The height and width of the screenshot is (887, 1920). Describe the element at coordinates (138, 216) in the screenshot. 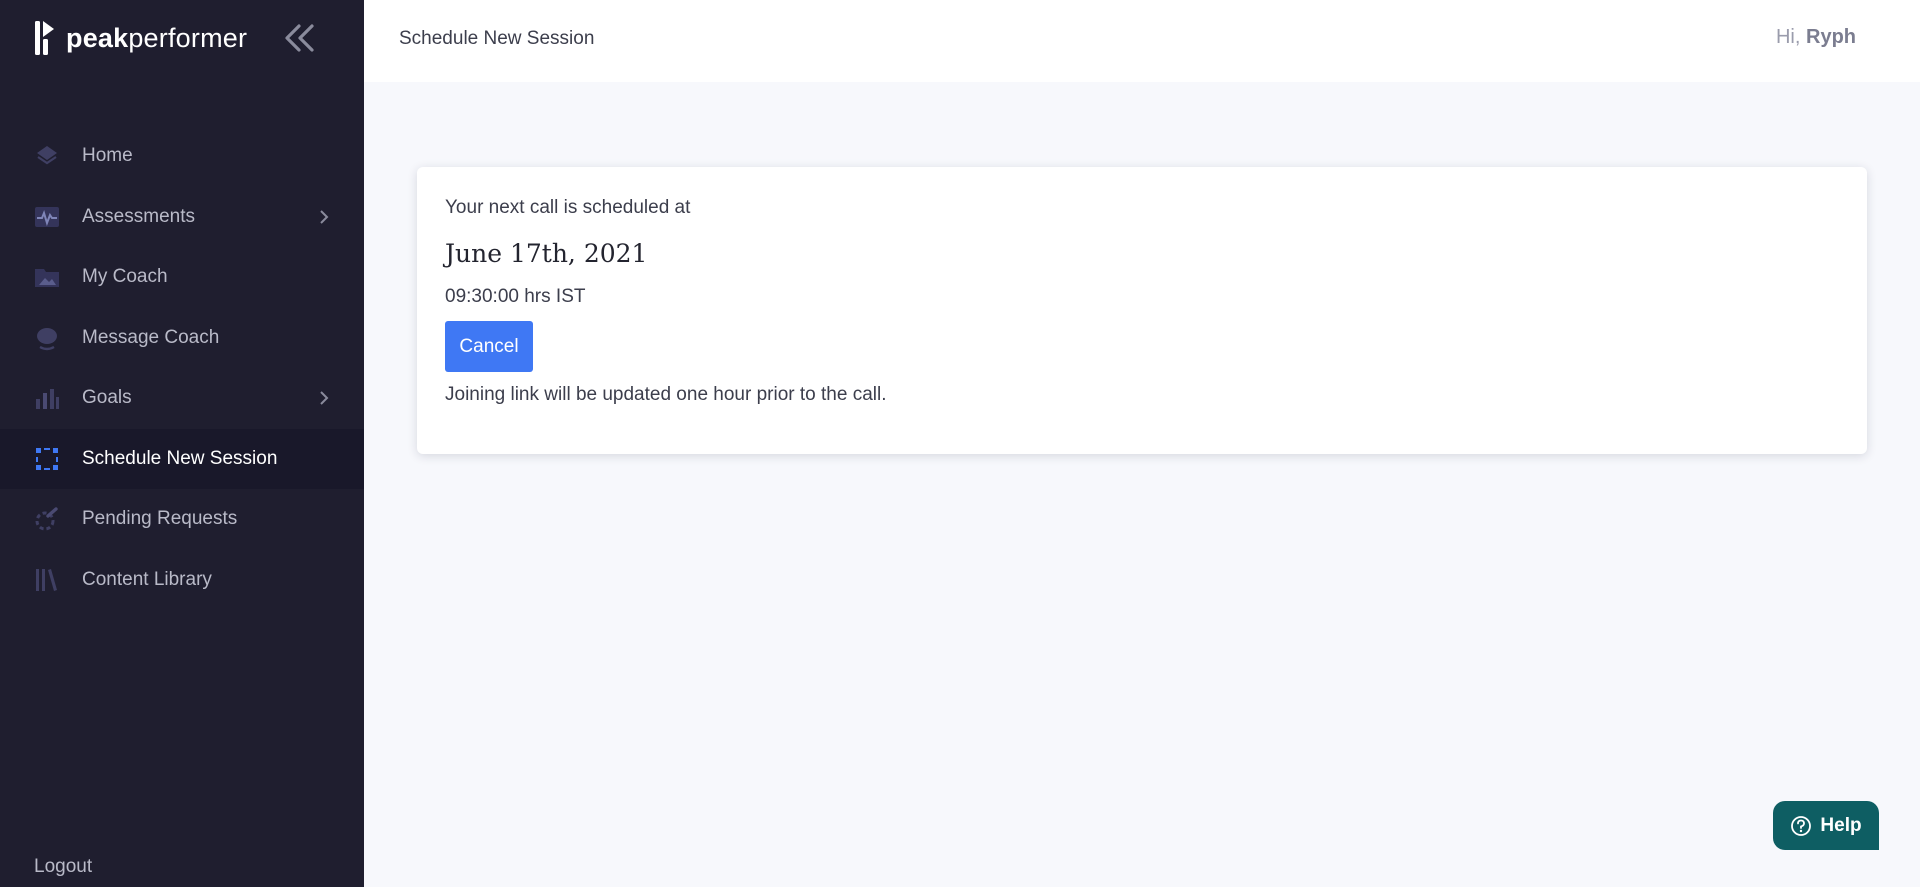

I see `sidebar-item-label: Assessments` at that location.